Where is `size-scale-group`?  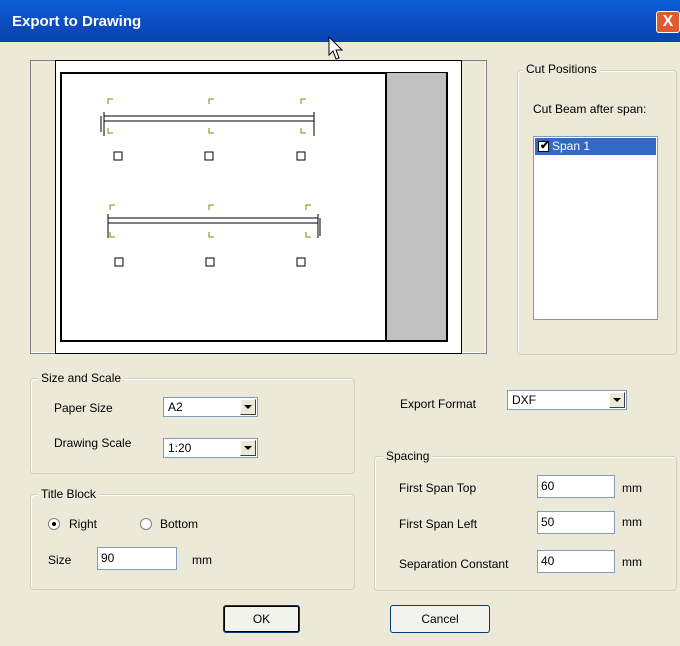 size-scale-group is located at coordinates (192, 426).